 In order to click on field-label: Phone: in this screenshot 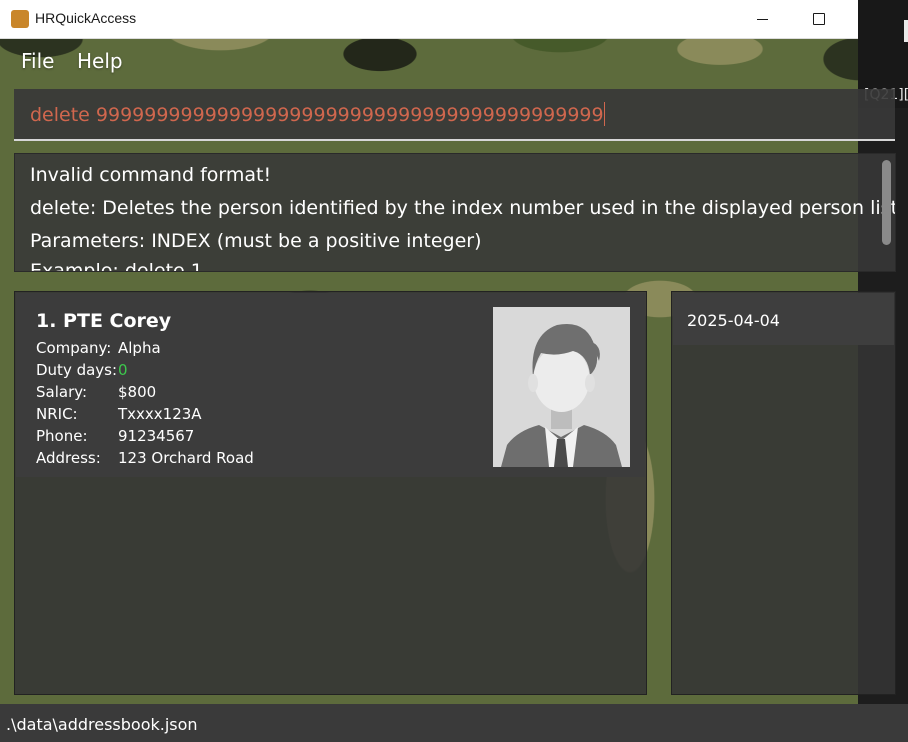, I will do `click(62, 436)`.